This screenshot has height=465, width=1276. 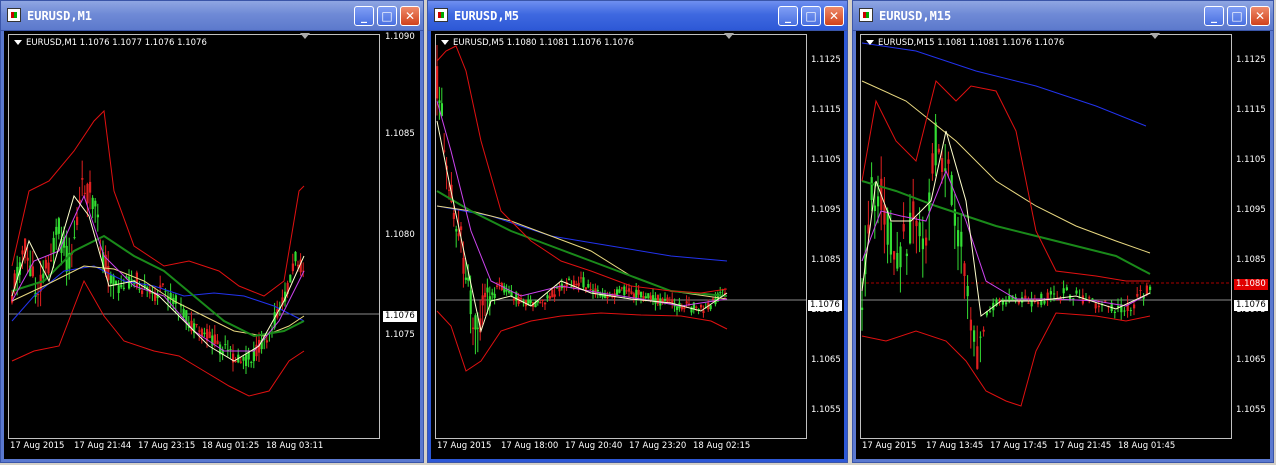 I want to click on chart-app-icon, so click(x=14, y=15).